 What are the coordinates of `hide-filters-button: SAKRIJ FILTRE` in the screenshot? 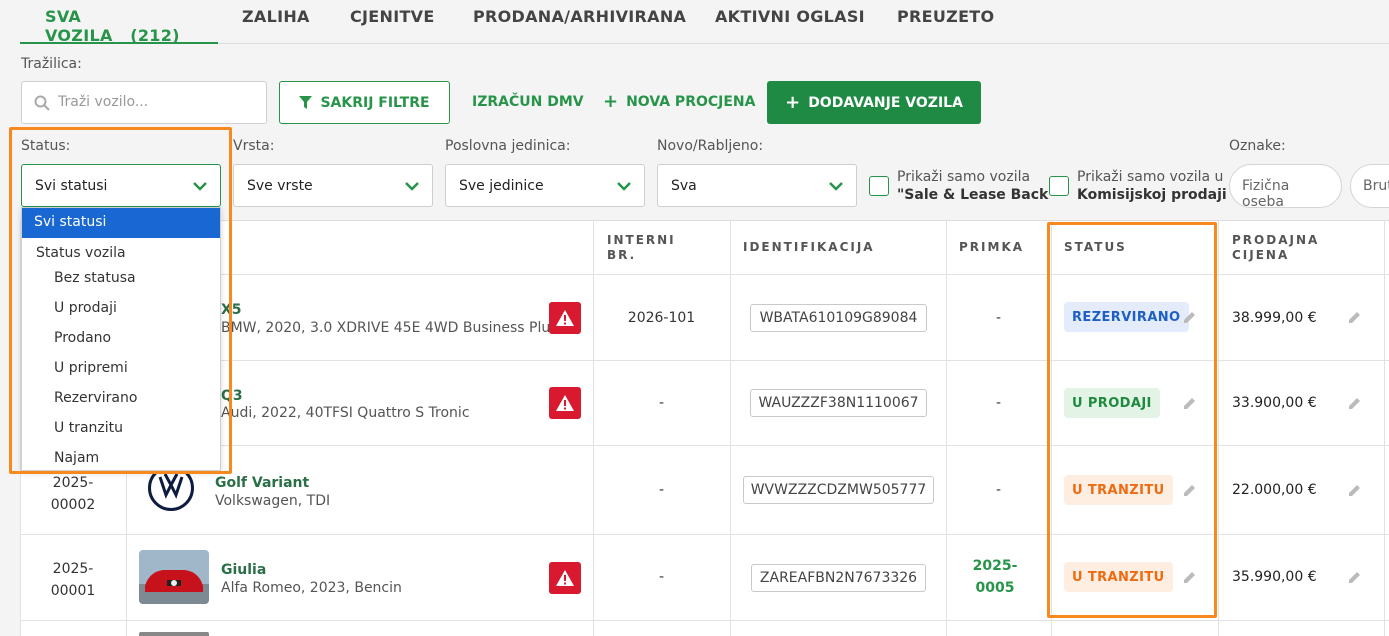 It's located at (364, 102).